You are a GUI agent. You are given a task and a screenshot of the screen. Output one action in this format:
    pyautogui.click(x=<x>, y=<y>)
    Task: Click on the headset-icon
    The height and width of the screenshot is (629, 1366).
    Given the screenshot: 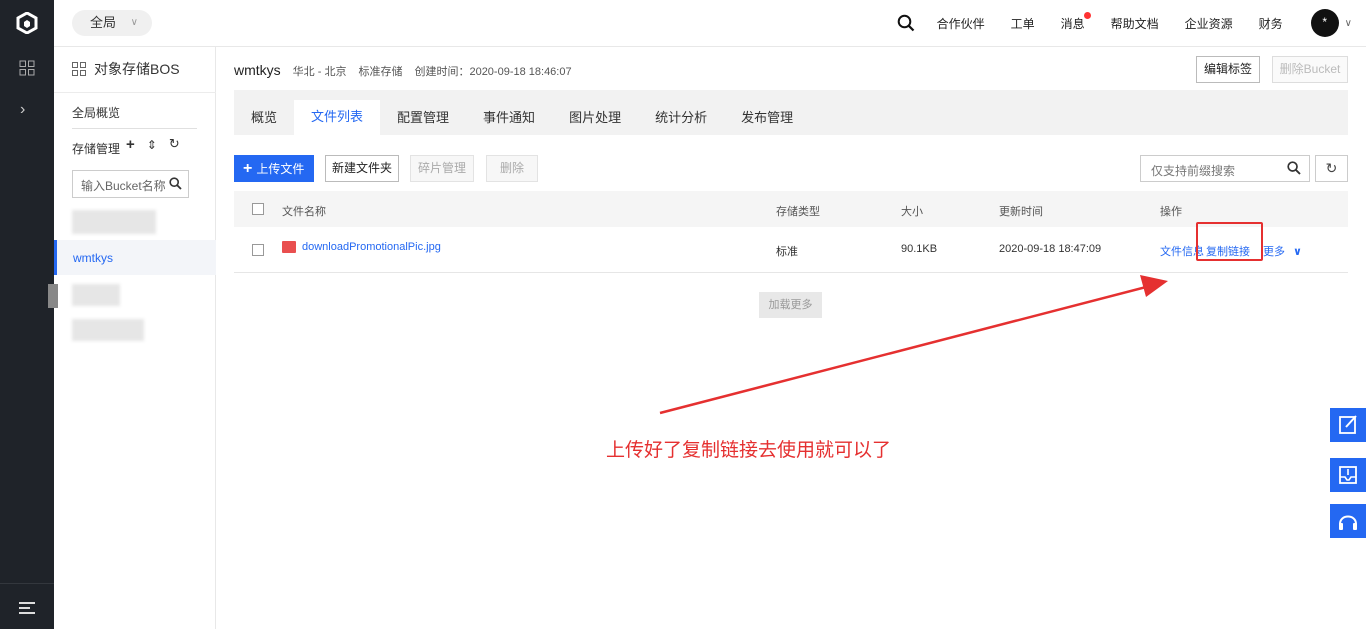 What is the action you would take?
    pyautogui.click(x=1348, y=522)
    